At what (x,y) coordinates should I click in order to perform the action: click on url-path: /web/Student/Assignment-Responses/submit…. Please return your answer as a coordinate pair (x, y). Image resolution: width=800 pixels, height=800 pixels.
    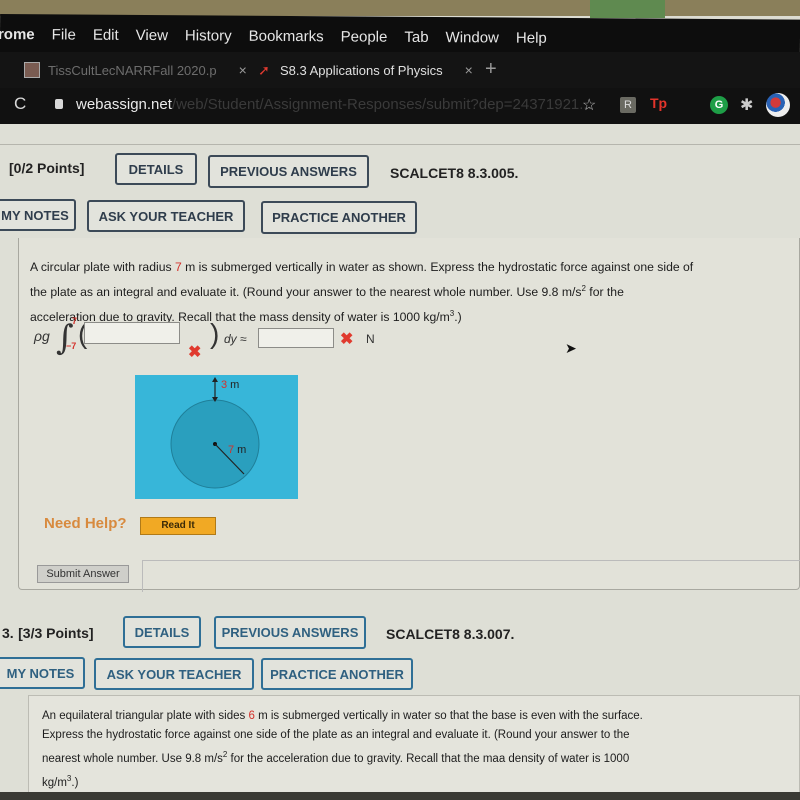
    Looking at the image, I should click on (381, 104).